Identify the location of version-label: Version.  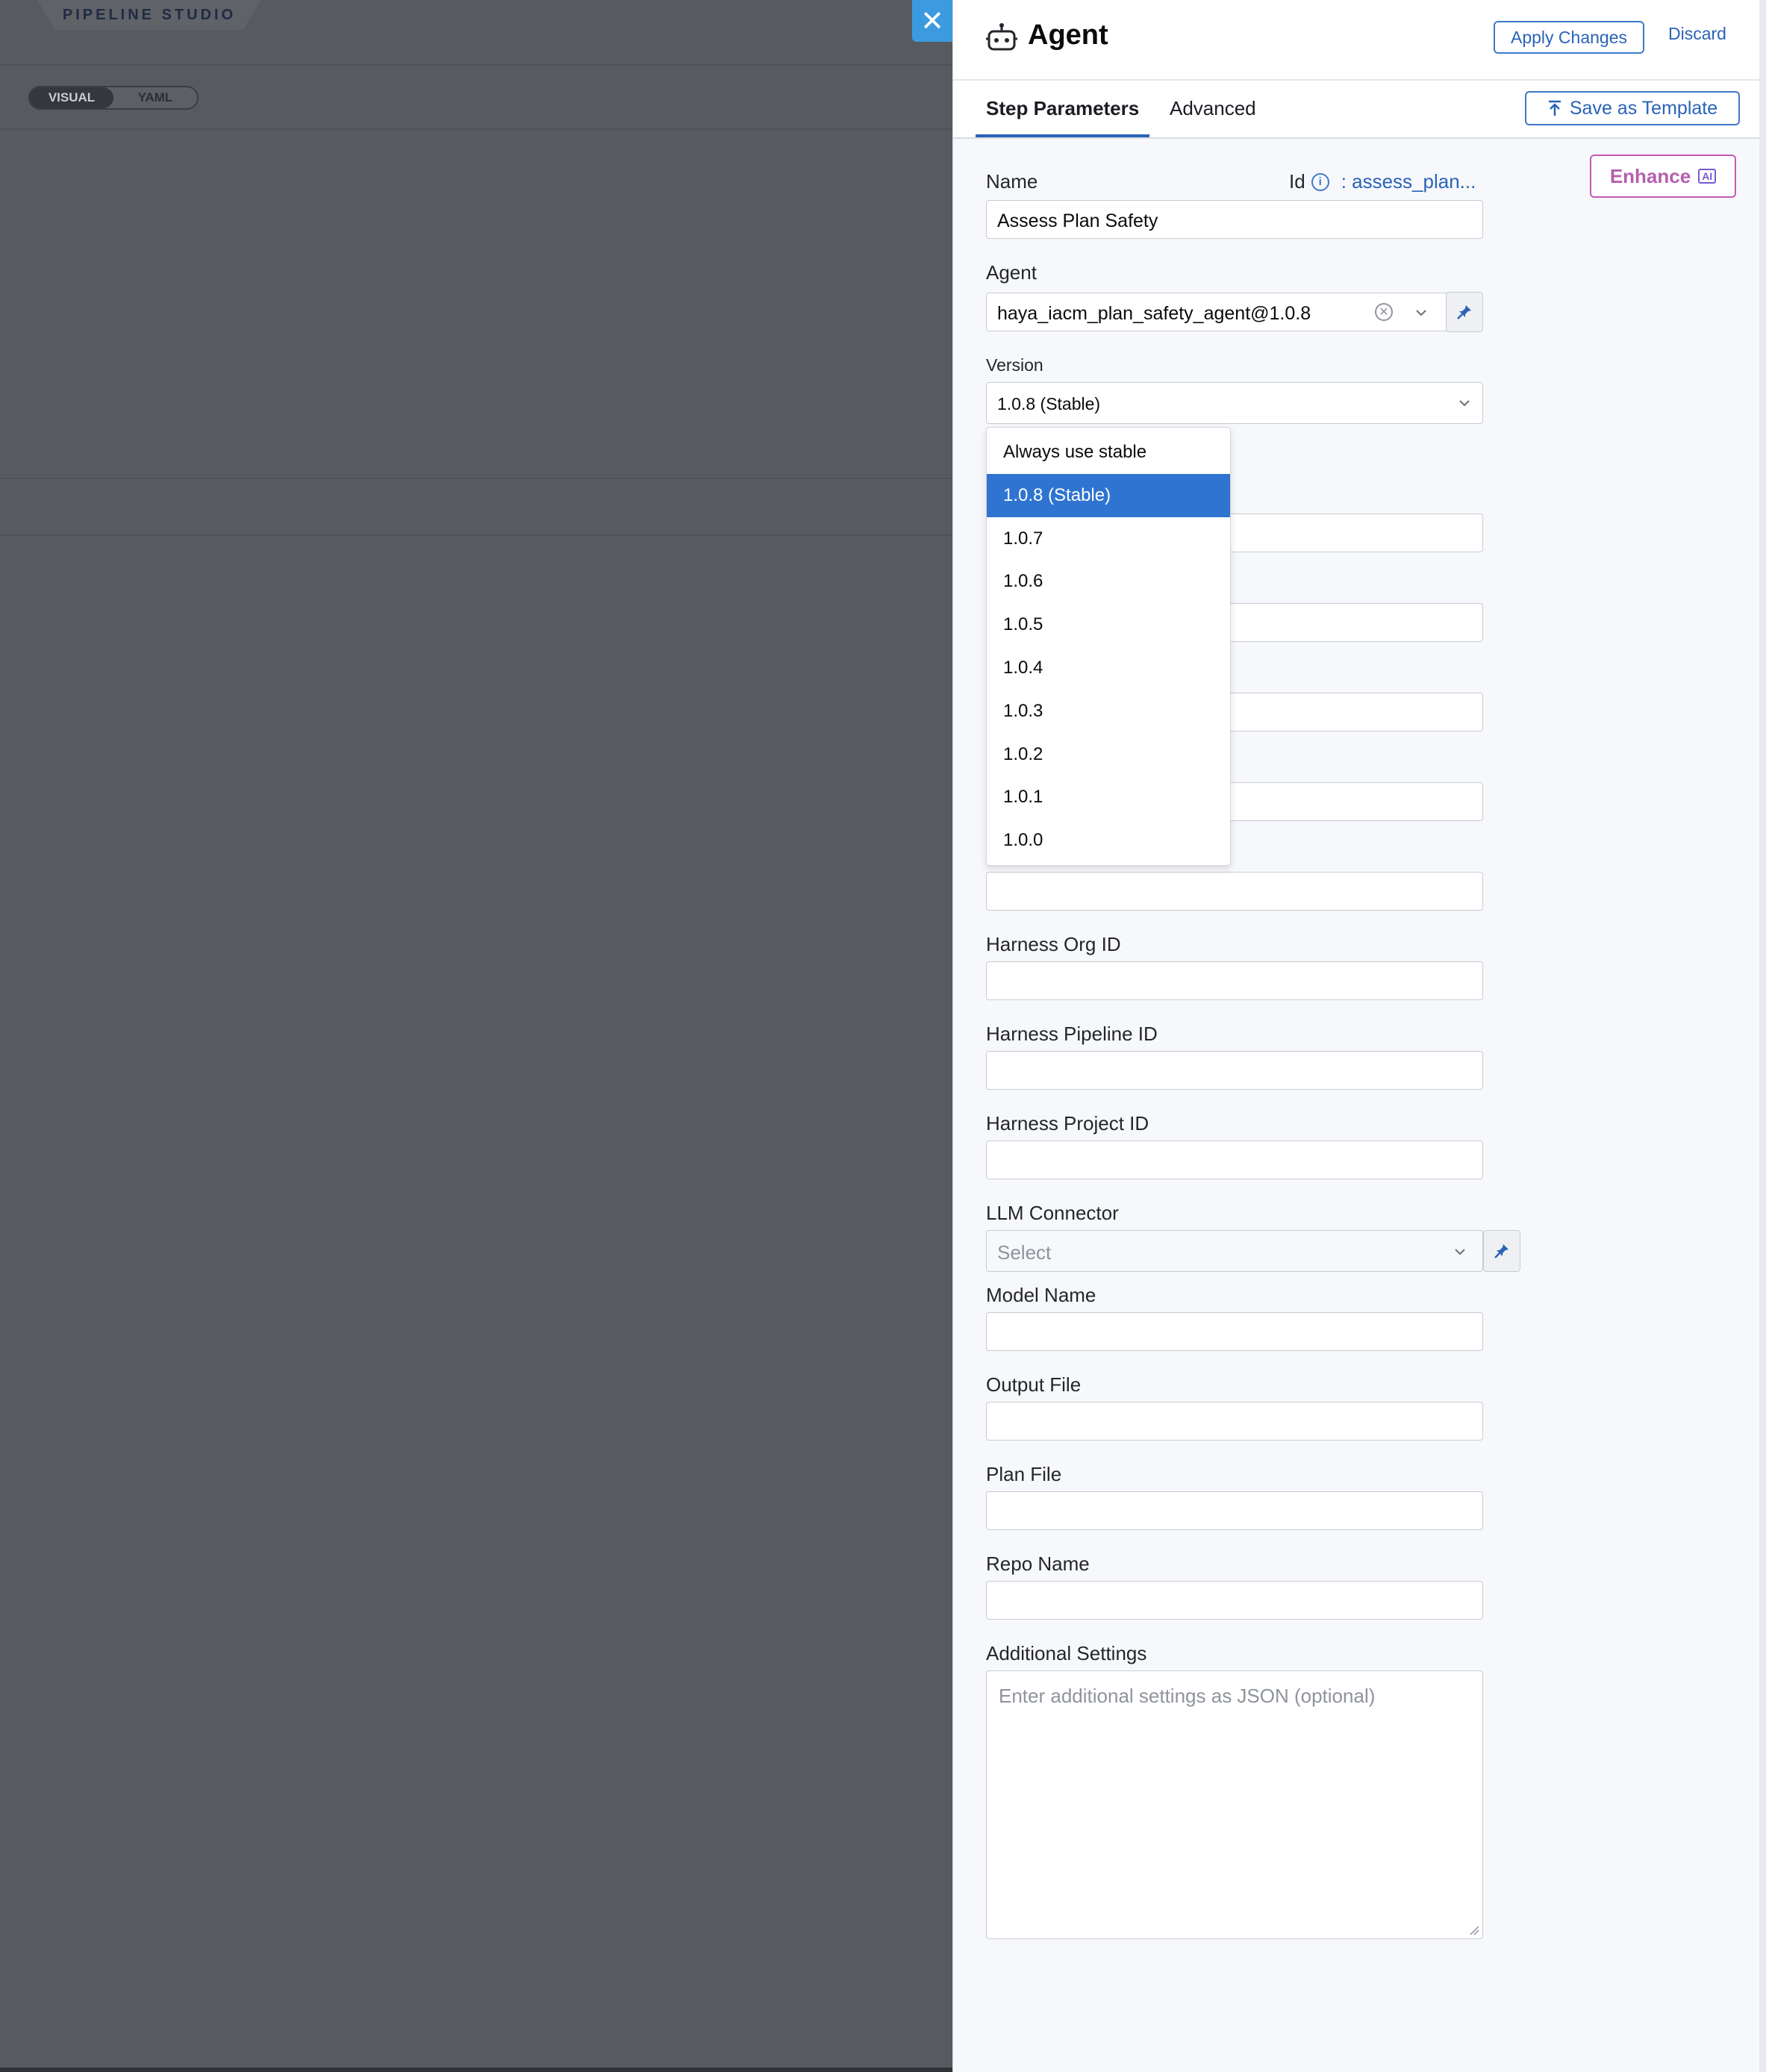
(1015, 365).